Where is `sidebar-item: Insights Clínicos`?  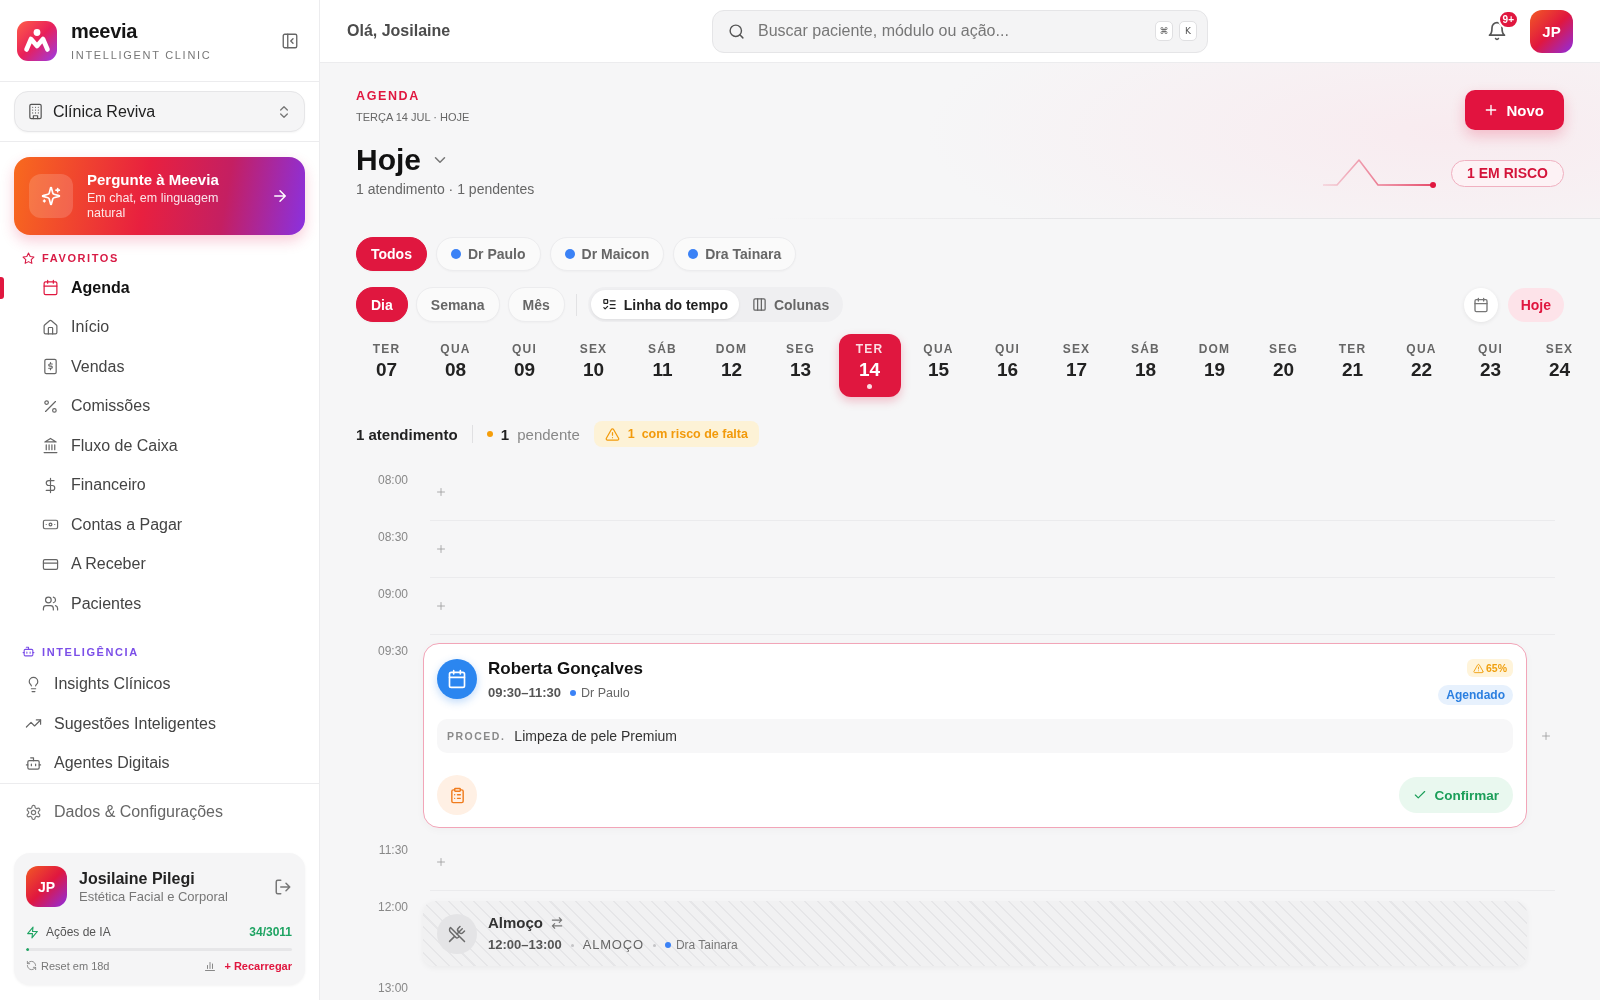
sidebar-item: Insights Clínicos is located at coordinates (159, 684).